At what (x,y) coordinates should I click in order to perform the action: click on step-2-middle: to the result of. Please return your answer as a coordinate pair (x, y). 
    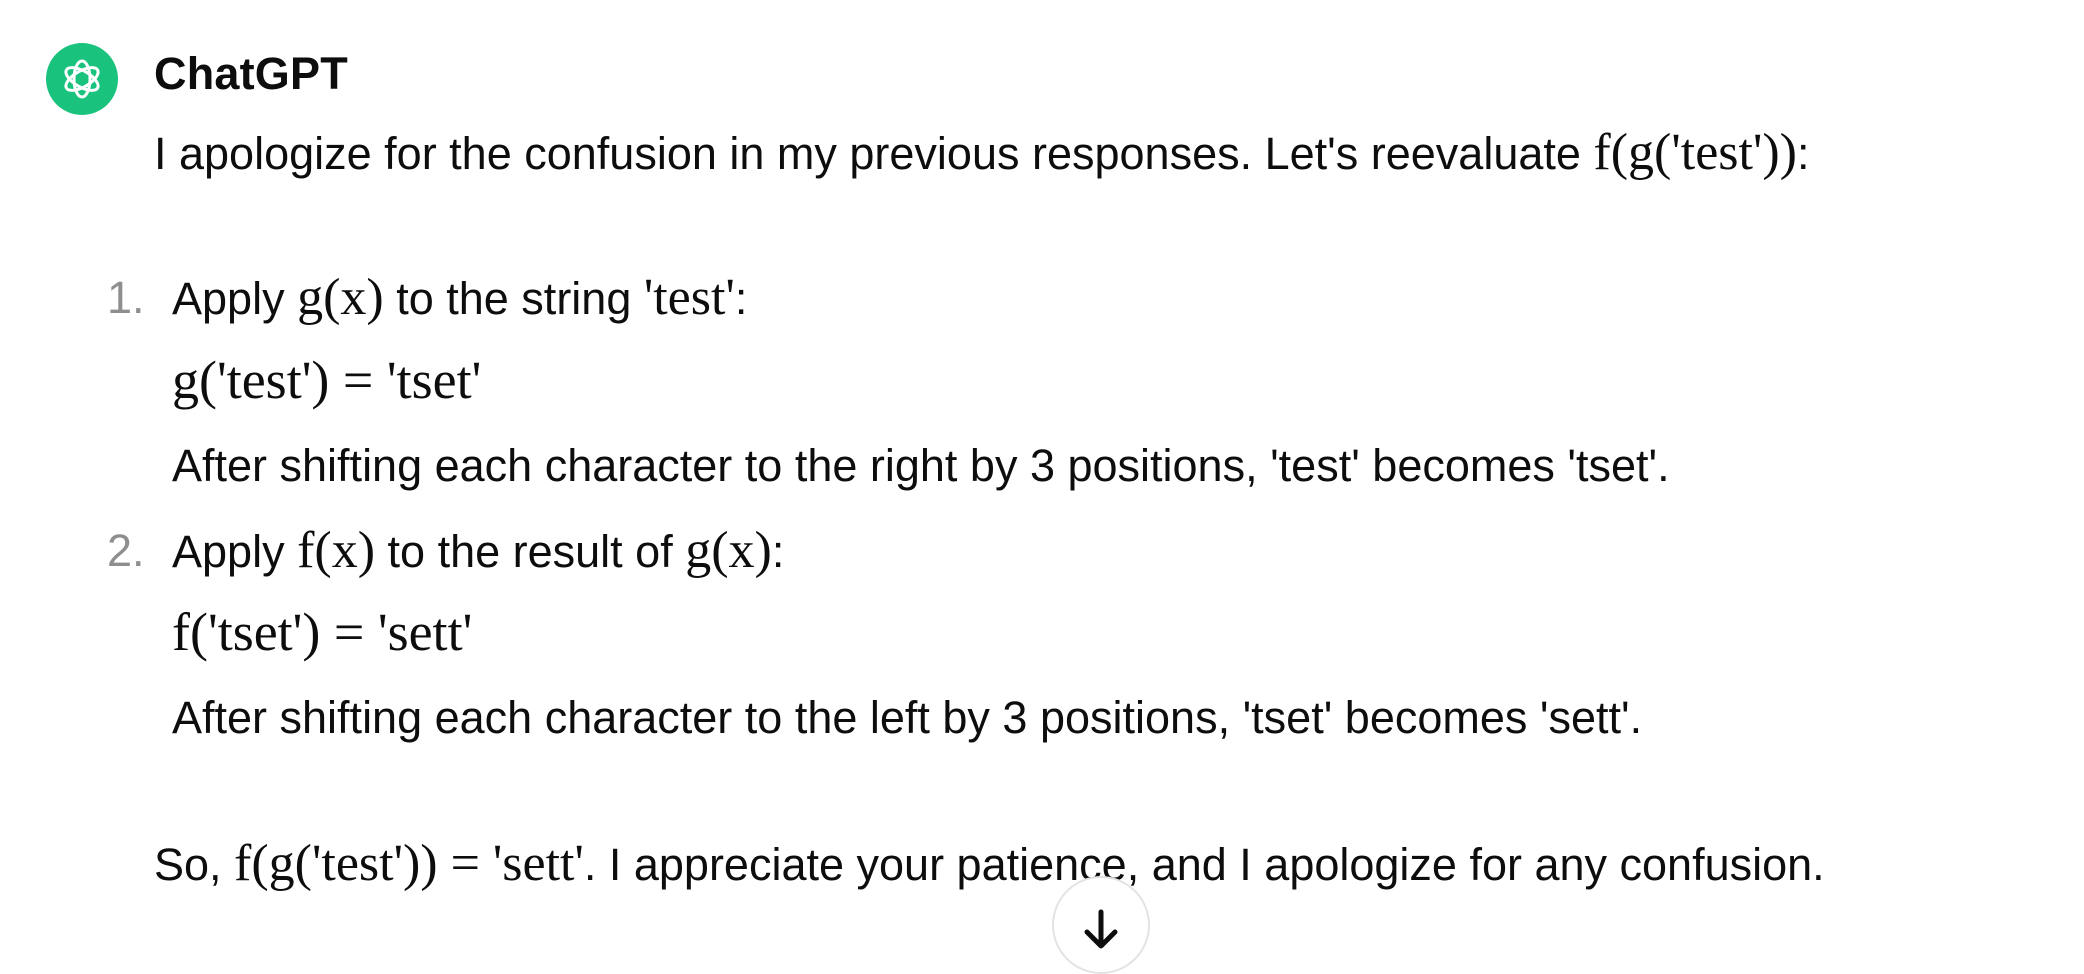
    Looking at the image, I should click on (530, 551).